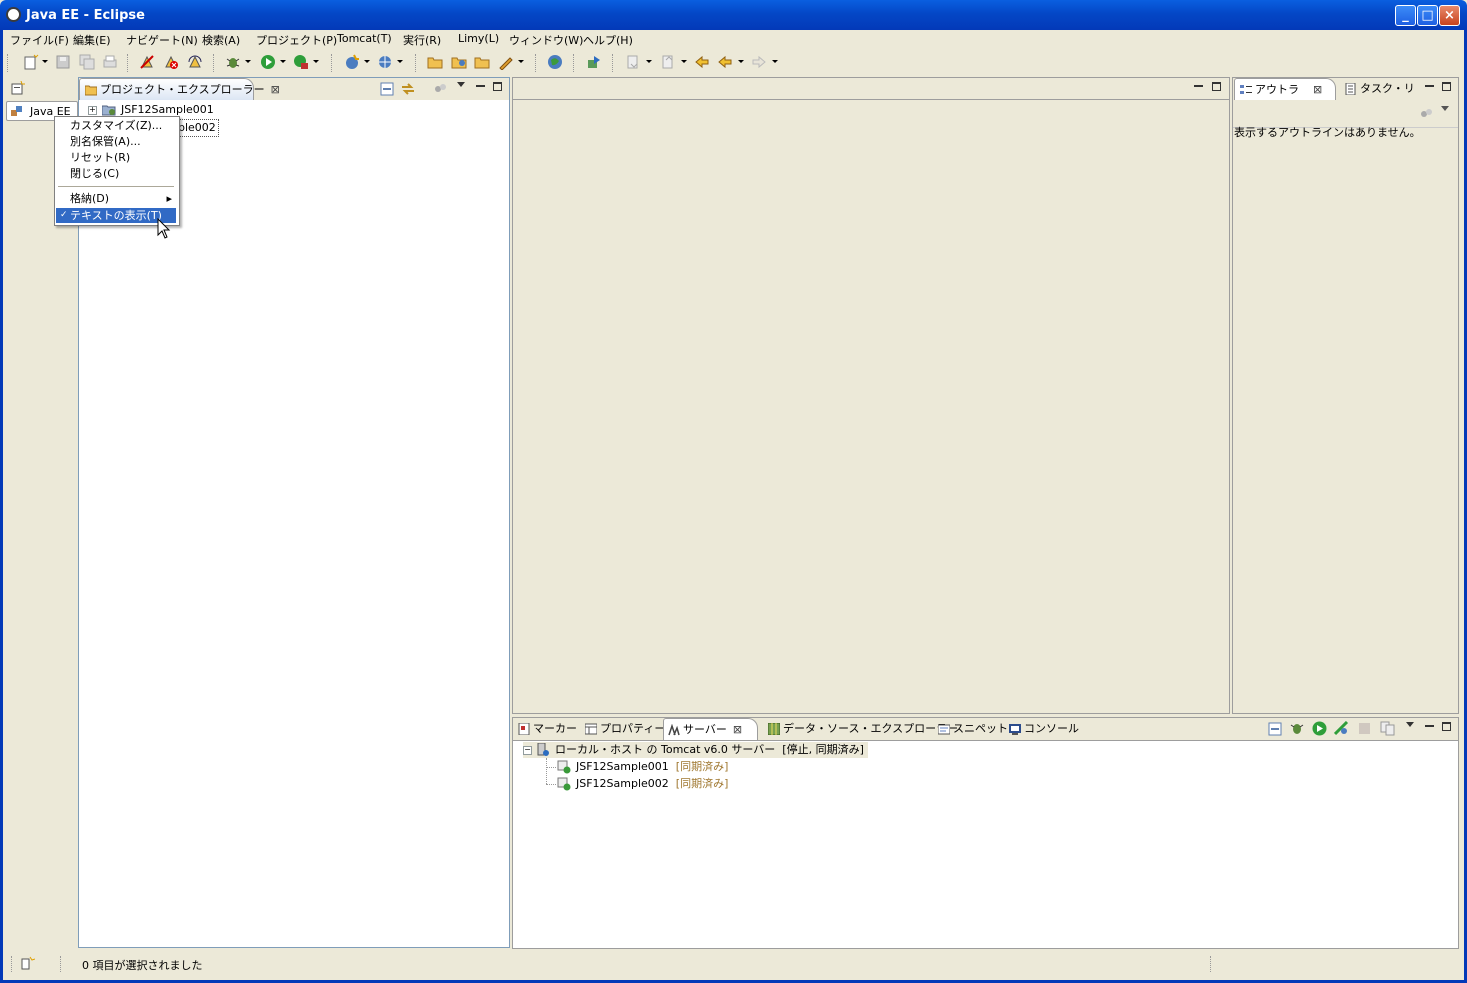  What do you see at coordinates (521, 61) in the screenshot?
I see `search-dropdown-arrow` at bounding box center [521, 61].